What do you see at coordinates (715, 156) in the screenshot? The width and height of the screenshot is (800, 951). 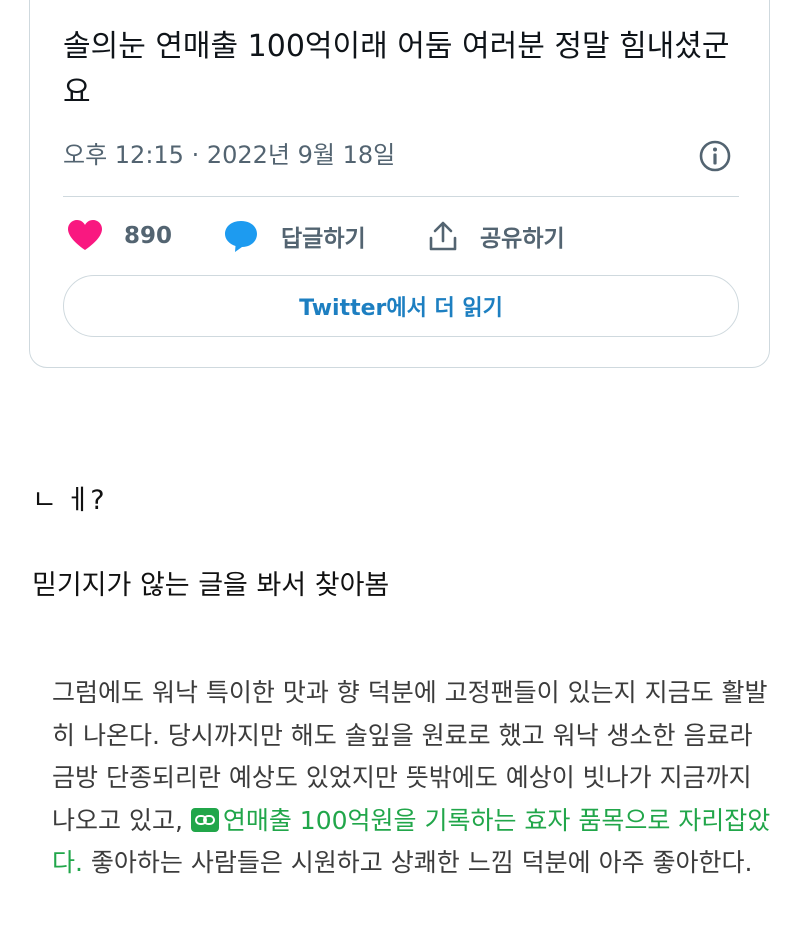 I see `info-icon` at bounding box center [715, 156].